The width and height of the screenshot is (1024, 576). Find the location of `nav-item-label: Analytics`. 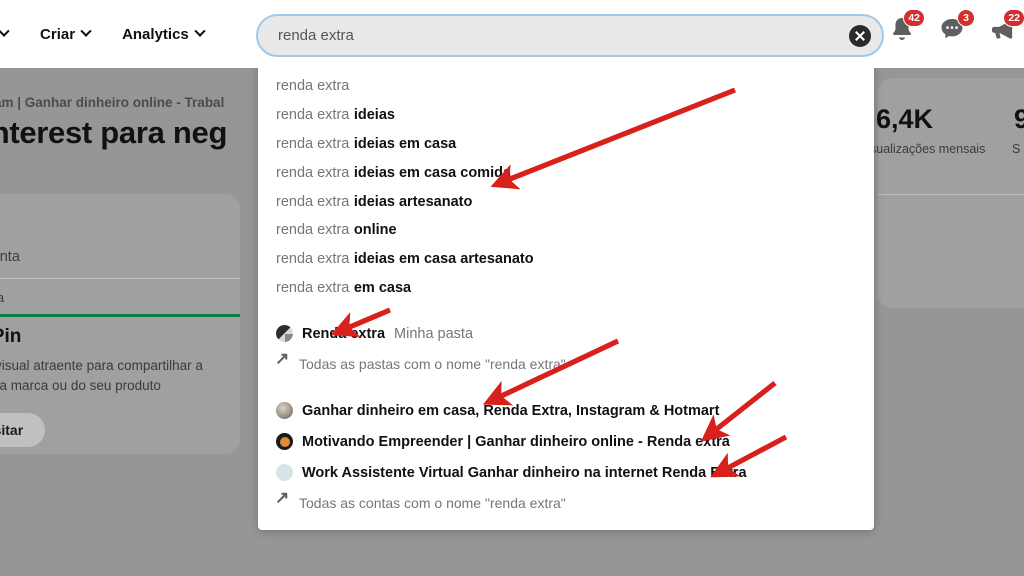

nav-item-label: Analytics is located at coordinates (155, 34).